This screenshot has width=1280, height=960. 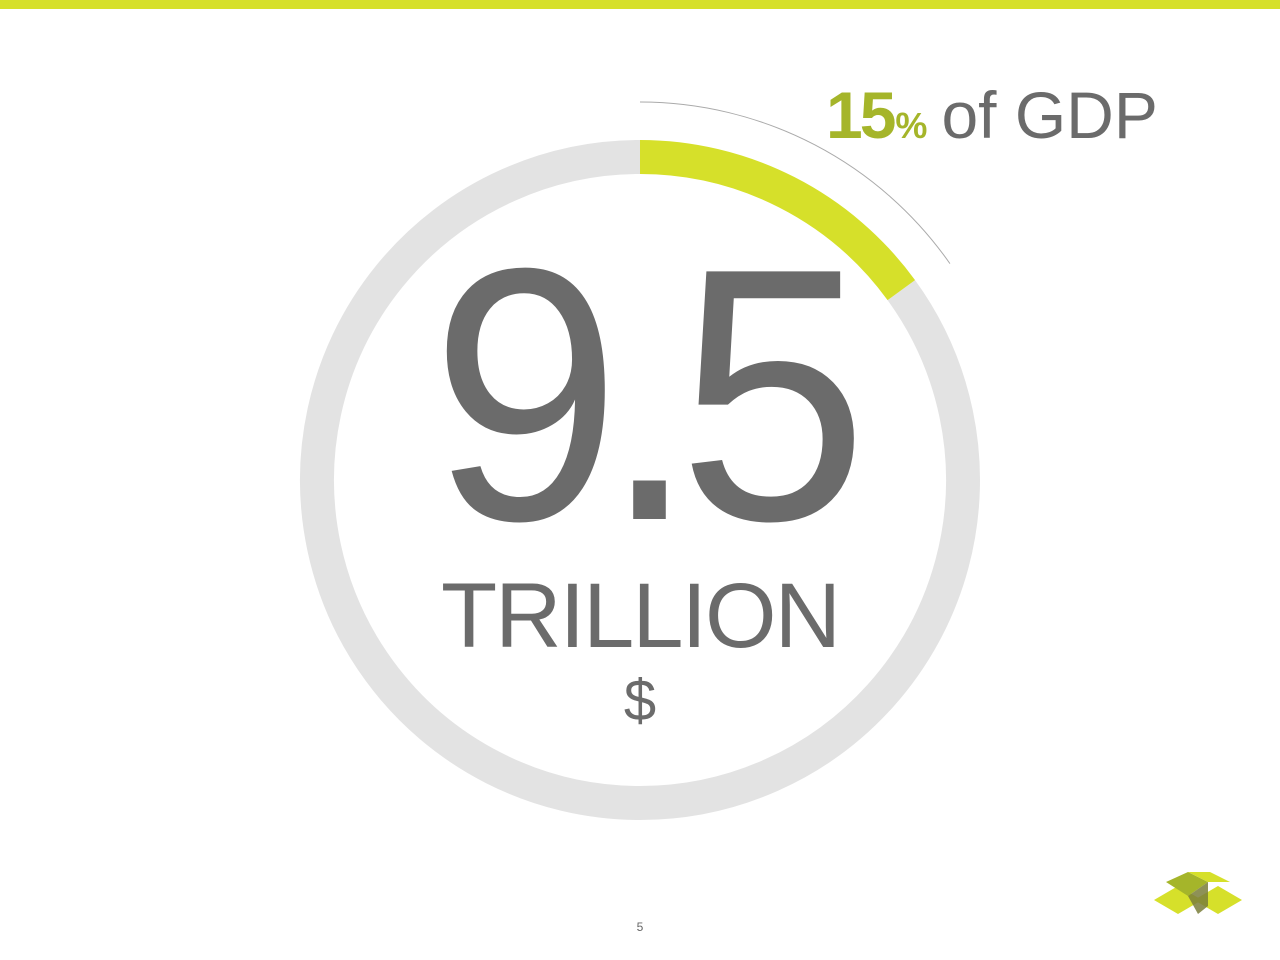 What do you see at coordinates (640, 700) in the screenshot?
I see `center-currency-label: $` at bounding box center [640, 700].